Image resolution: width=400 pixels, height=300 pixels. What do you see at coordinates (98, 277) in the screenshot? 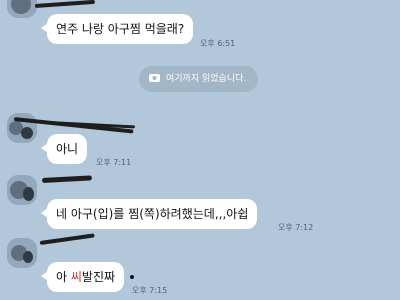
I see `message-text-suffix: 발진짜` at bounding box center [98, 277].